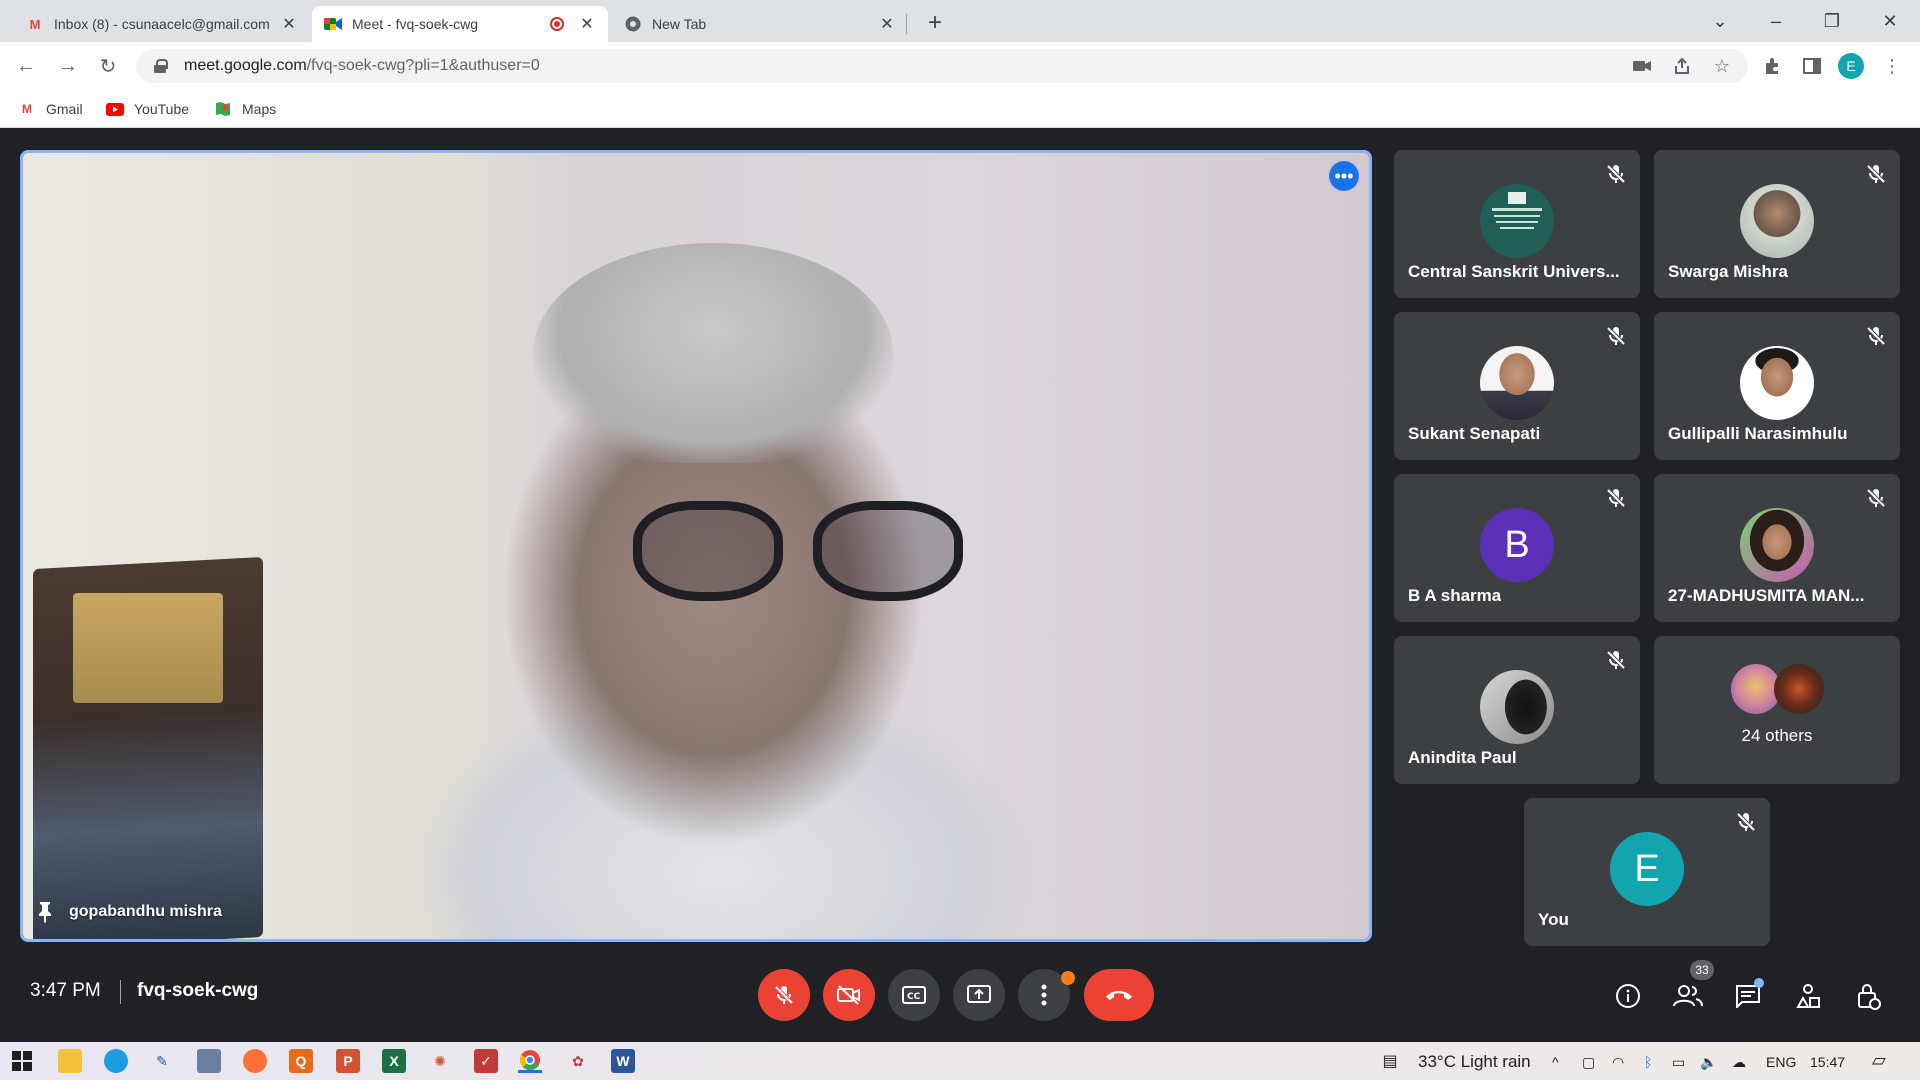 This screenshot has height=1080, width=1920. What do you see at coordinates (1682, 66) in the screenshot?
I see `share-icon` at bounding box center [1682, 66].